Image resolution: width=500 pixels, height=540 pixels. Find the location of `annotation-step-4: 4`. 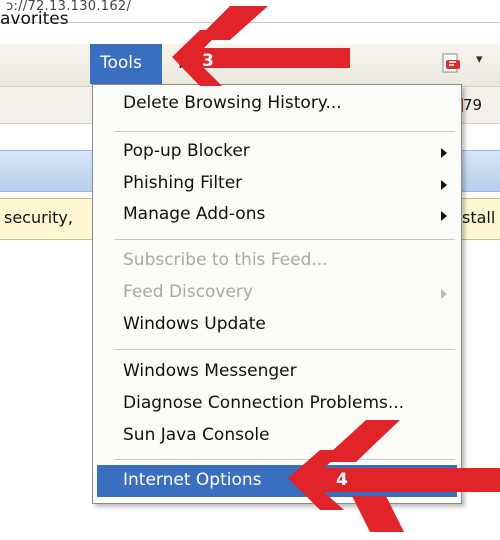

annotation-step-4: 4 is located at coordinates (342, 480).